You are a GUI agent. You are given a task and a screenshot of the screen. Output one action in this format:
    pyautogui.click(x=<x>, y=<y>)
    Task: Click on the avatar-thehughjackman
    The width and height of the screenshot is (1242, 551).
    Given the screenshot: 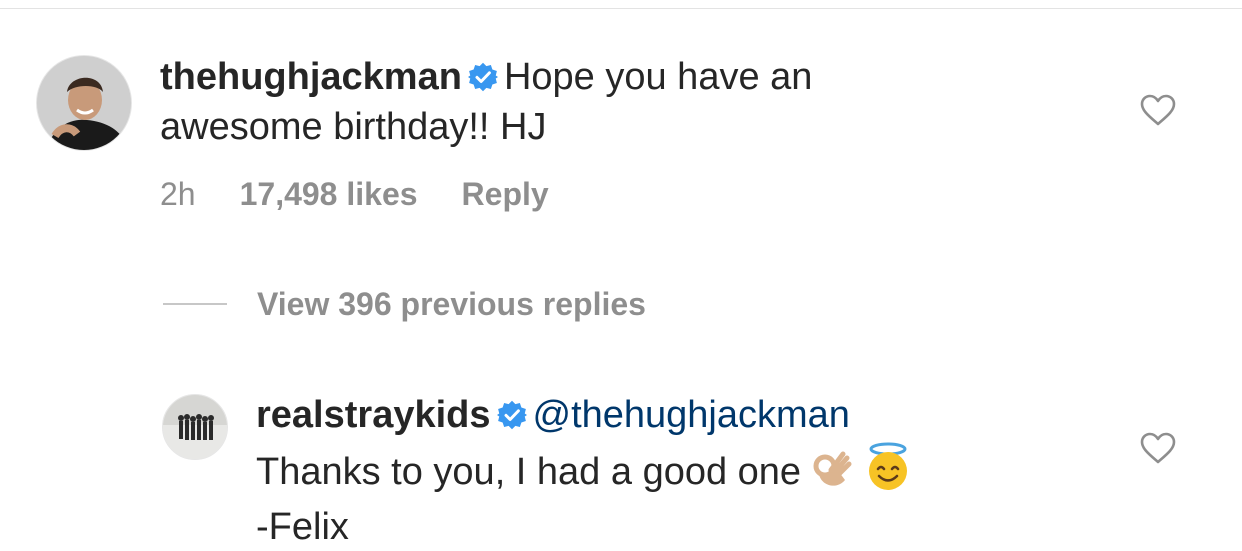 What is the action you would take?
    pyautogui.click(x=84, y=103)
    